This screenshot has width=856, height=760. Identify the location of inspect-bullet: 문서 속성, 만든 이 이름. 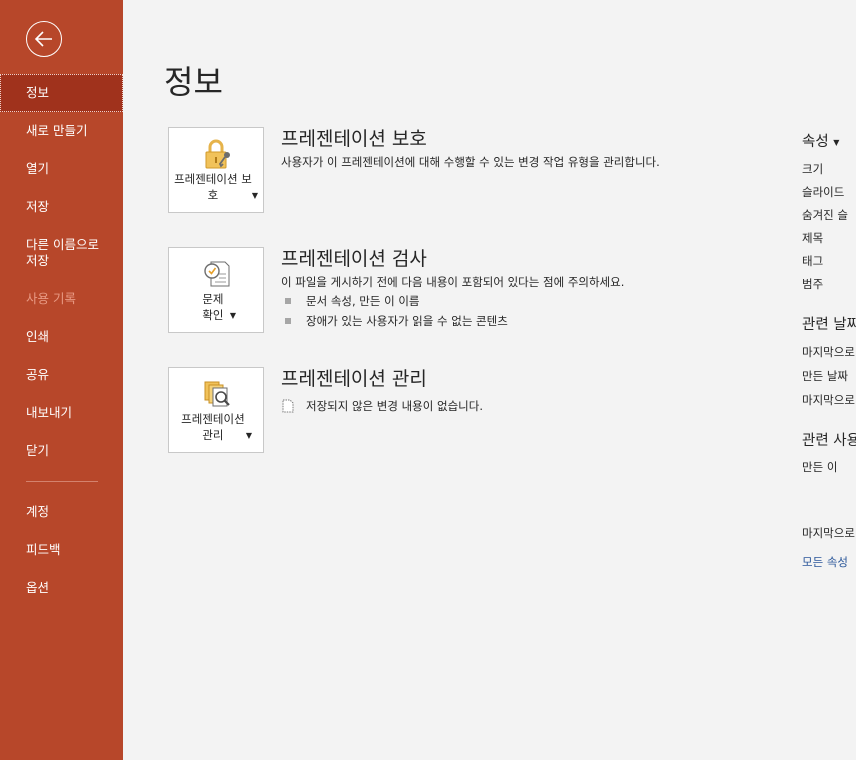
(501, 301).